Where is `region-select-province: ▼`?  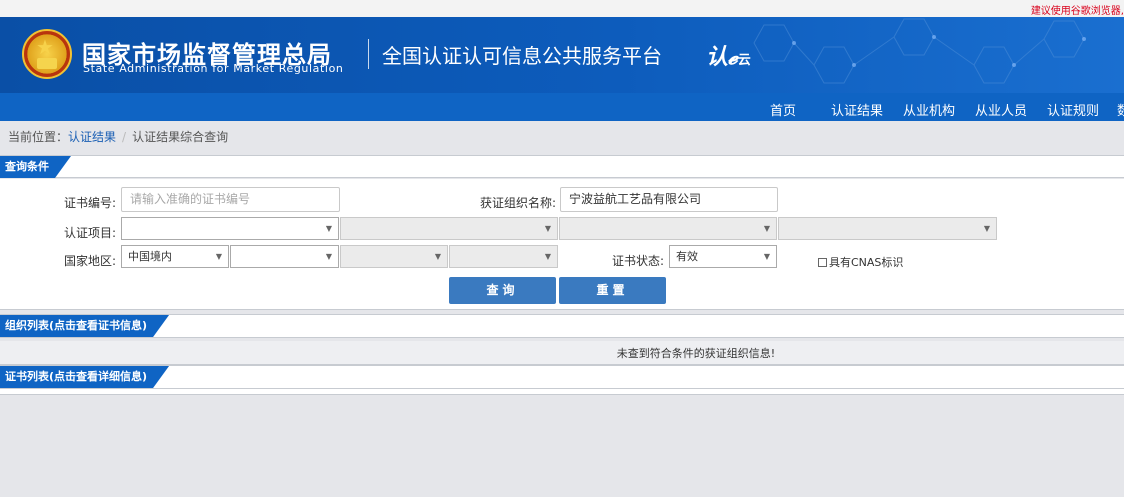 region-select-province: ▼ is located at coordinates (284, 256).